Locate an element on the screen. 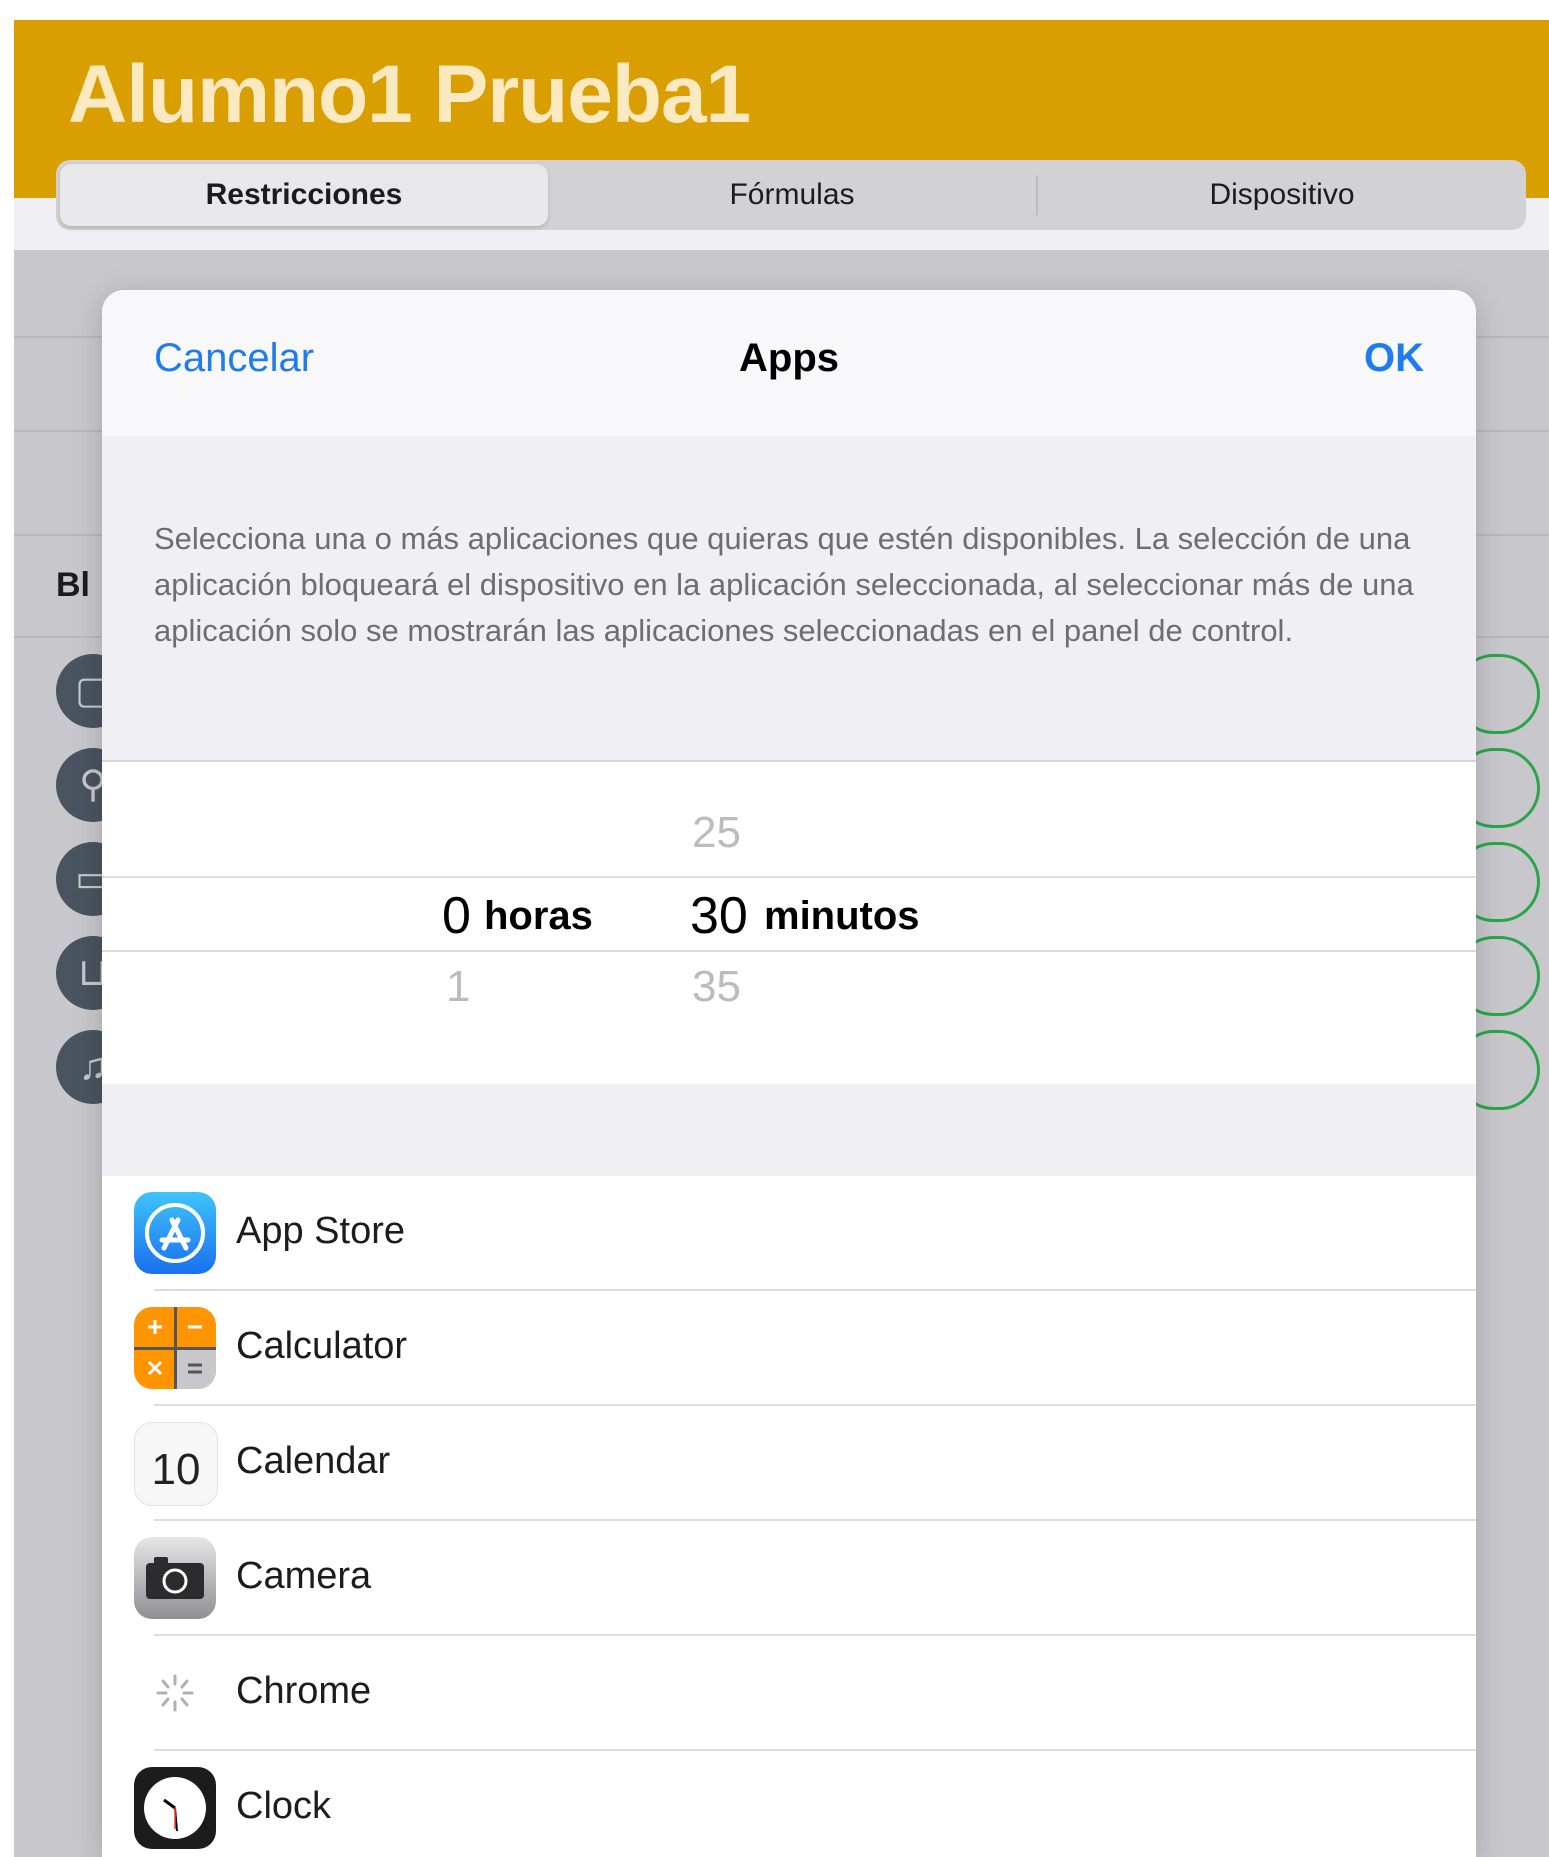 The width and height of the screenshot is (1549, 1857). loading-spinner-icon is located at coordinates (175, 1693).